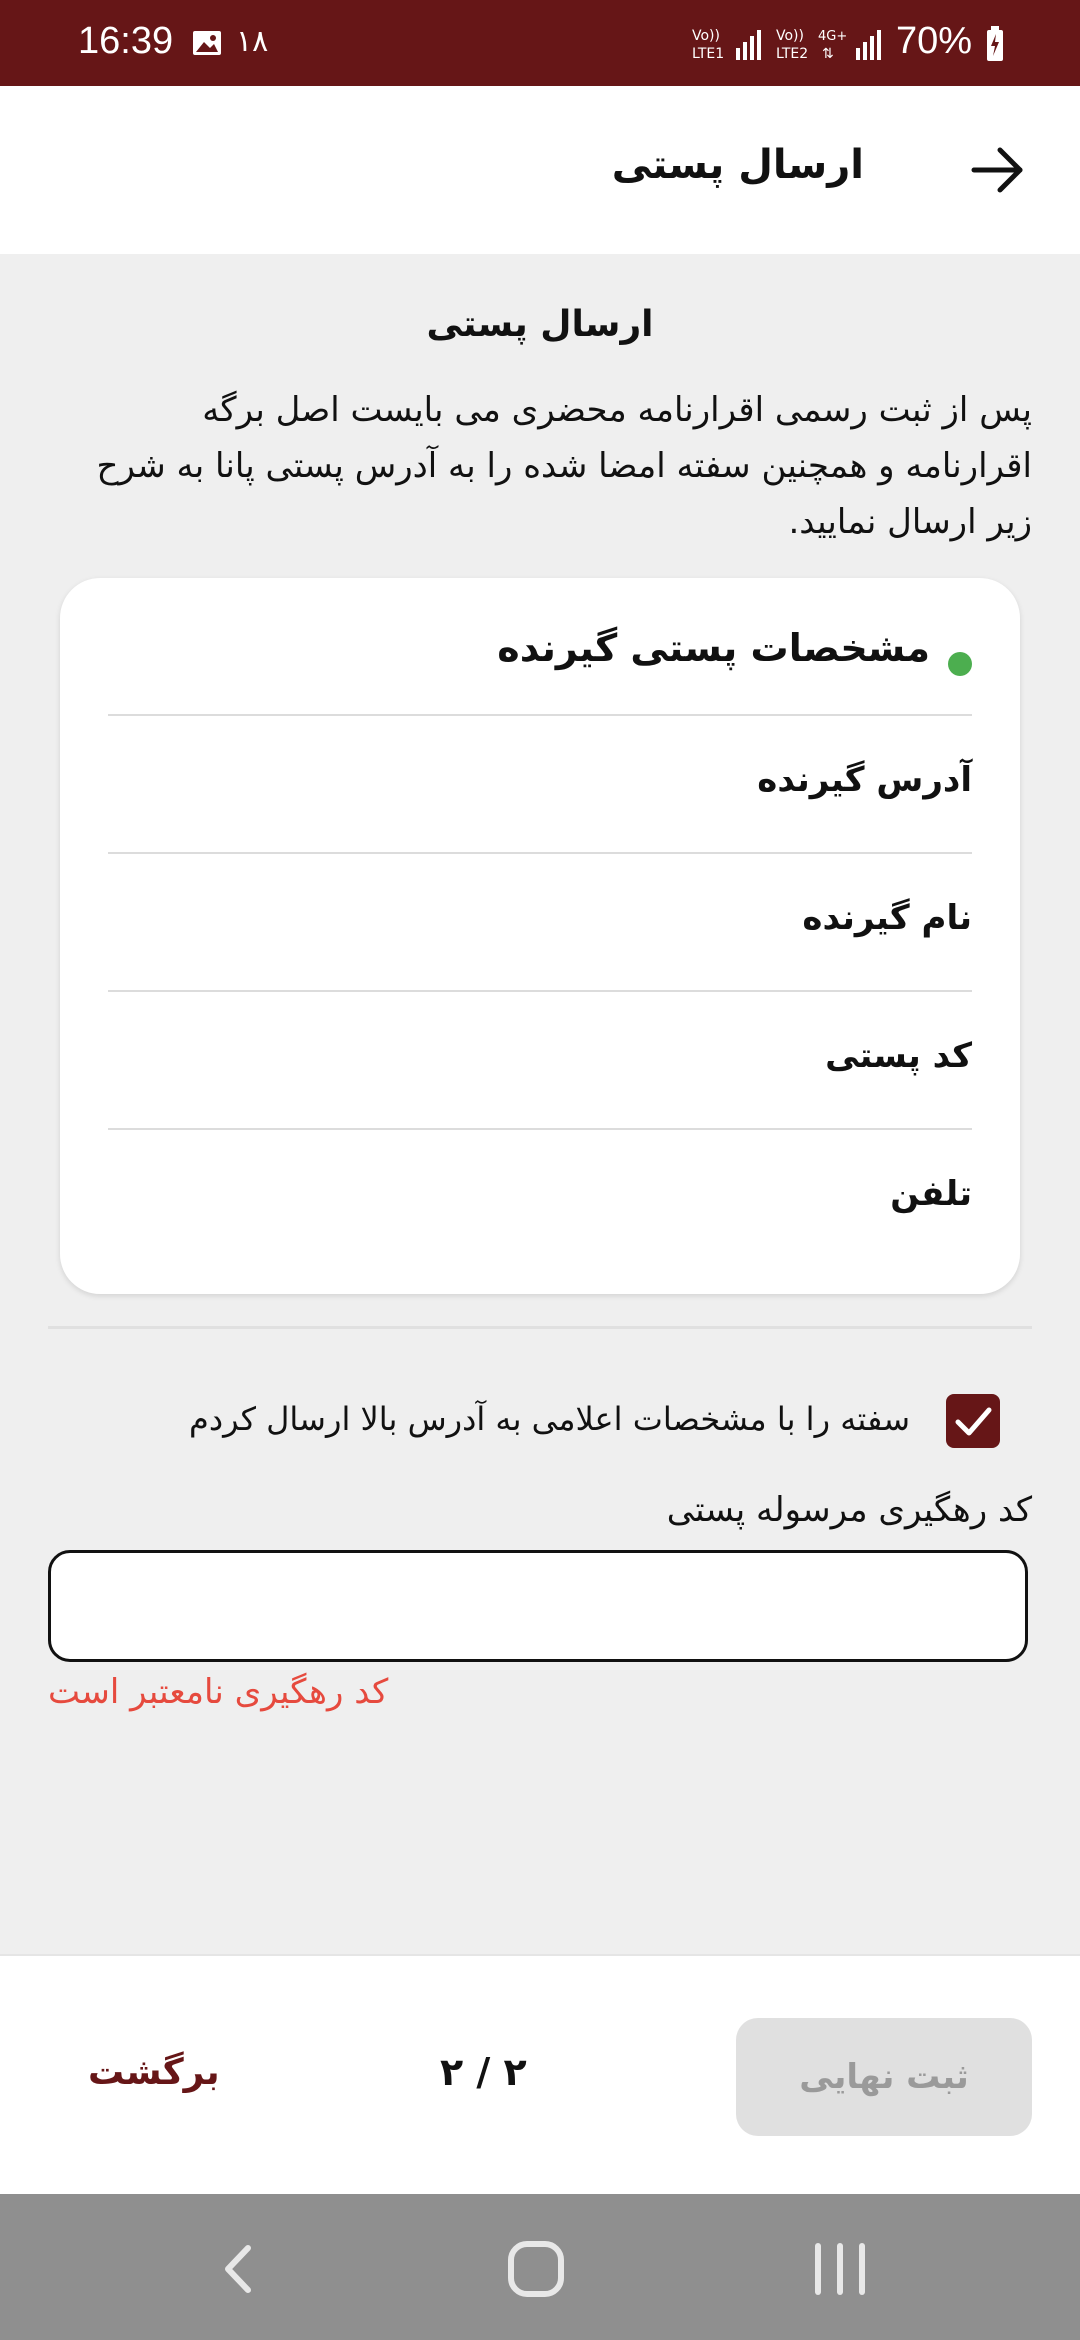 The width and height of the screenshot is (1080, 2340). What do you see at coordinates (840, 2269) in the screenshot?
I see `nav-recents-icon` at bounding box center [840, 2269].